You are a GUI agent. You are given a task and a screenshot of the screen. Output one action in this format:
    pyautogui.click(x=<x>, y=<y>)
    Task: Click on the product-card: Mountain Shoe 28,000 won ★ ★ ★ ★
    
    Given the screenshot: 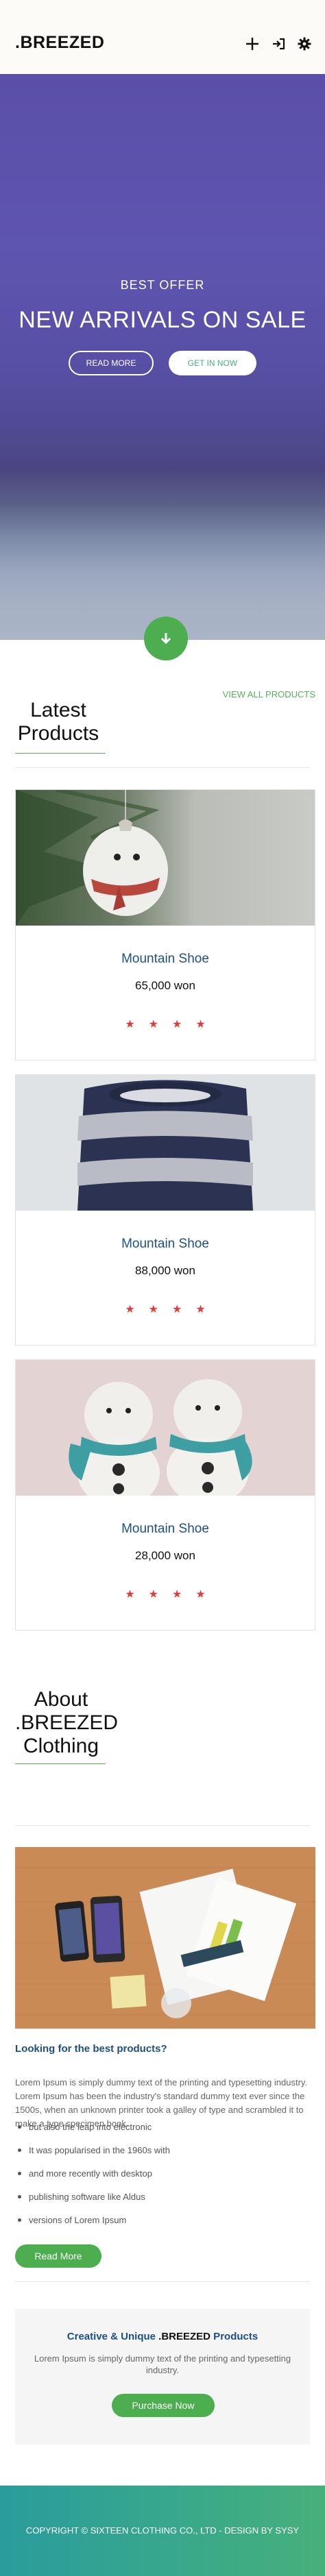 What is the action you would take?
    pyautogui.click(x=165, y=1495)
    